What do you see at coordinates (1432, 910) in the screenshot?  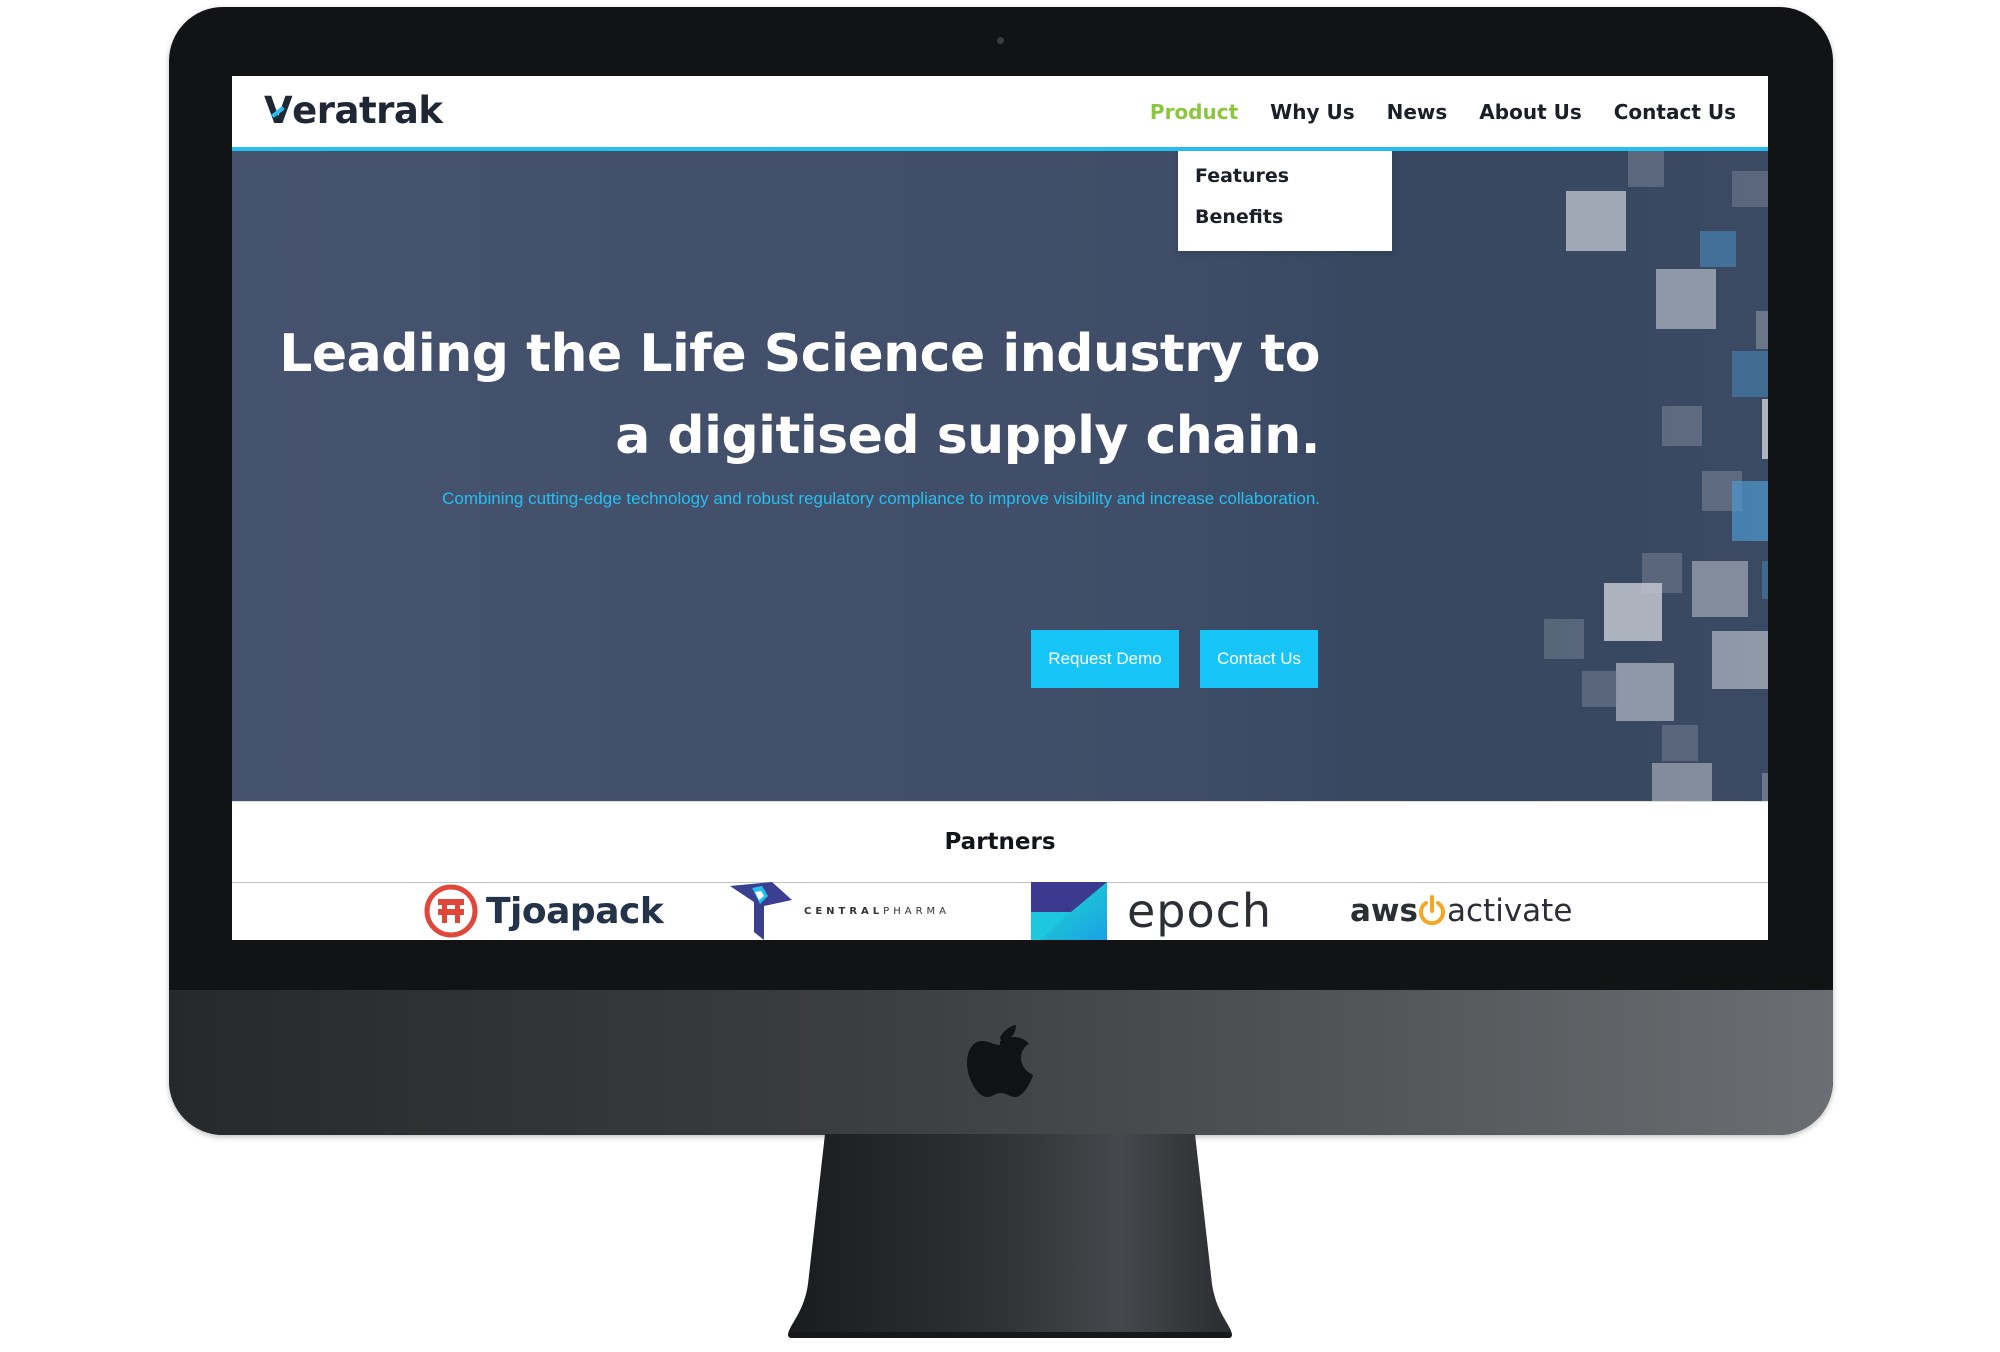 I see `aws-power-icon` at bounding box center [1432, 910].